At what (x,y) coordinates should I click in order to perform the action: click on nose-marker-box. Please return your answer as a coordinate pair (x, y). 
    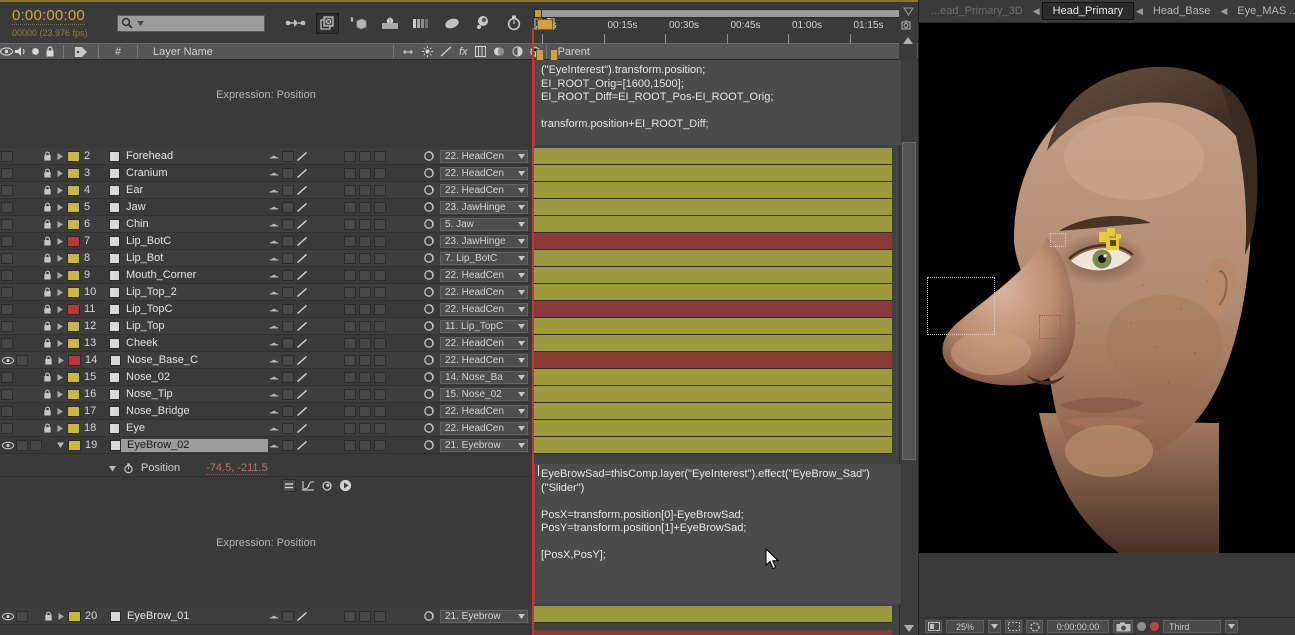
    Looking at the image, I should click on (1050, 327).